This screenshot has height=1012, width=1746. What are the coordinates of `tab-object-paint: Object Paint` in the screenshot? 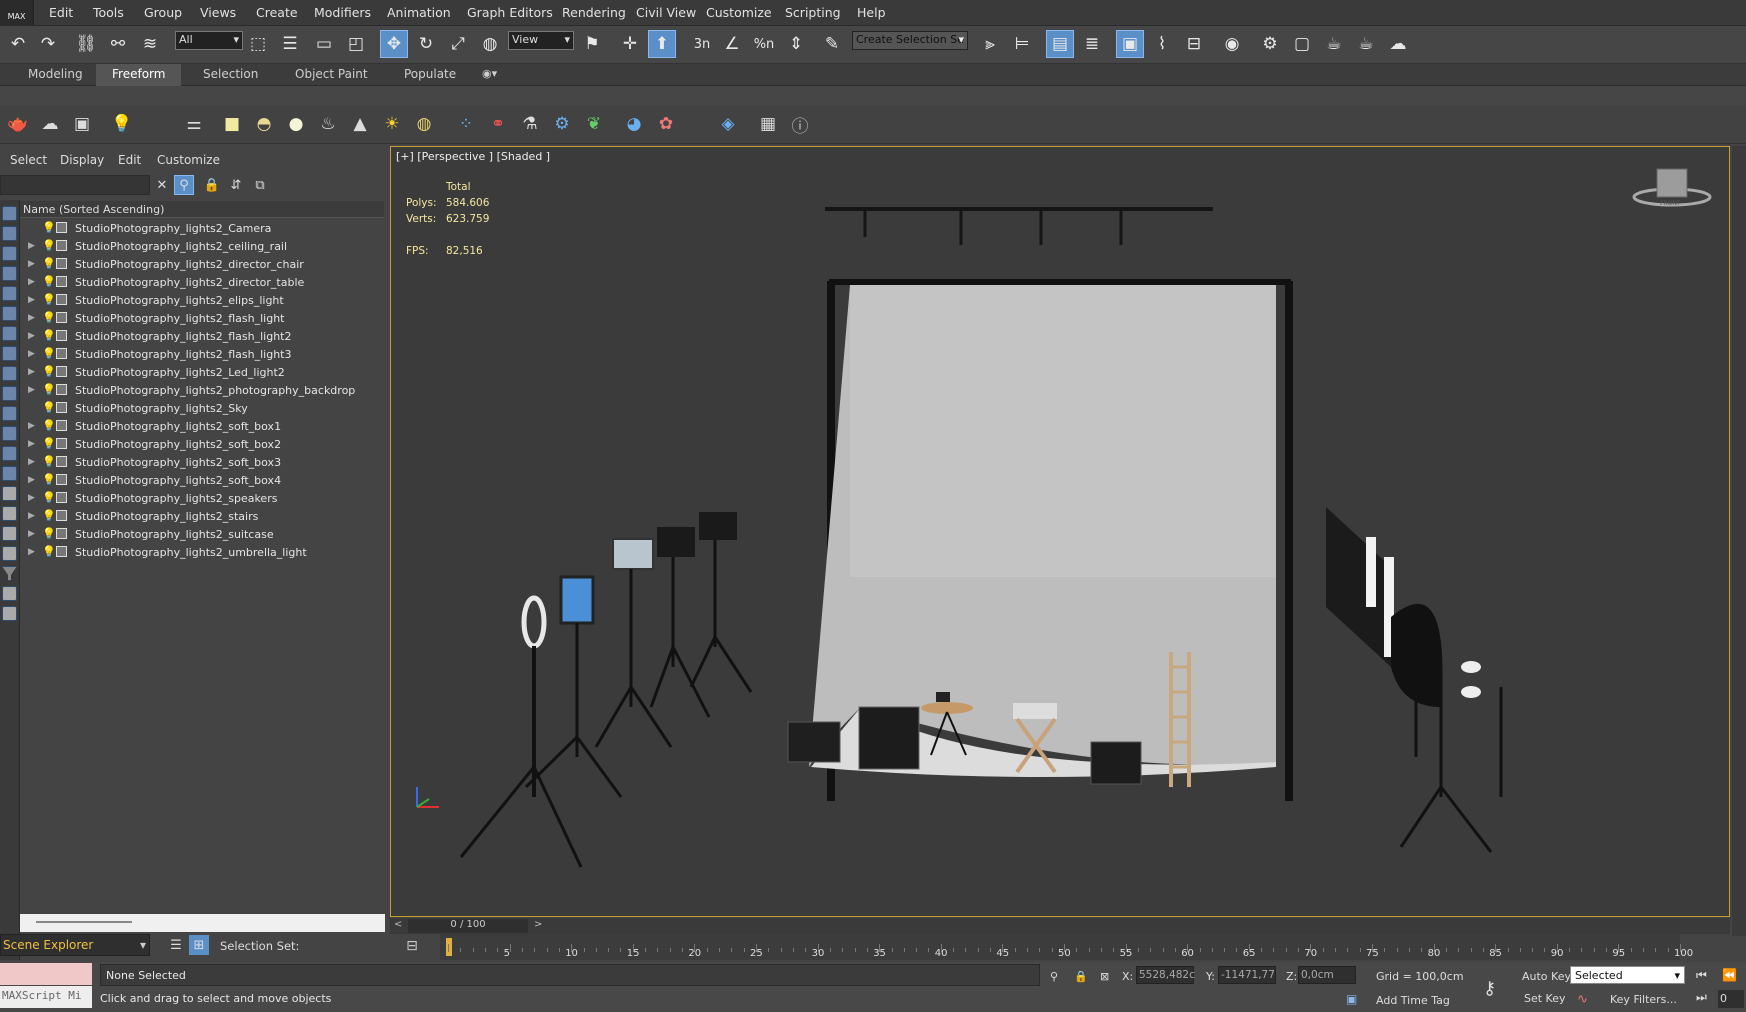 It's located at (331, 74).